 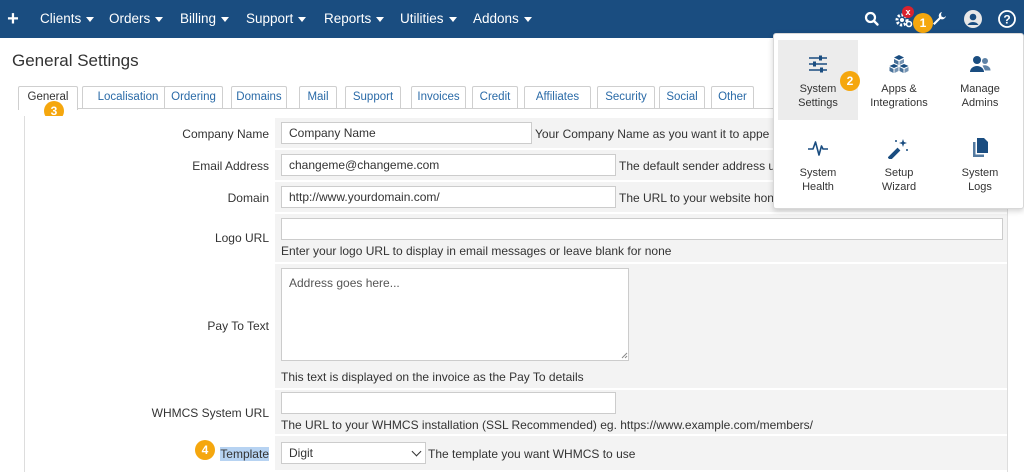 What do you see at coordinates (406, 133) in the screenshot?
I see `company-name-input: Company Name` at bounding box center [406, 133].